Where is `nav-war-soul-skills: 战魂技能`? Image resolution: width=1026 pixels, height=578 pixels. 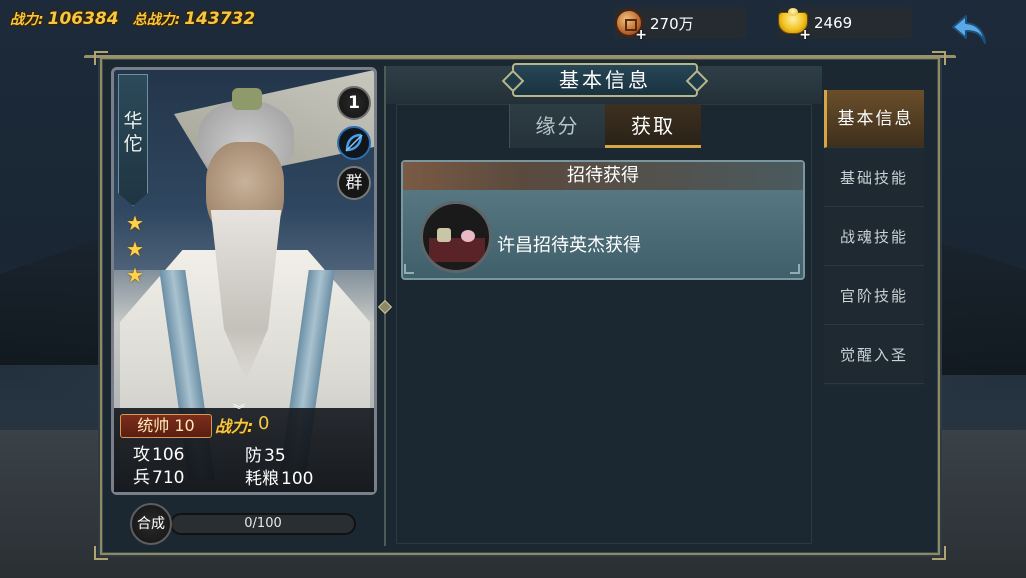 nav-war-soul-skills: 战魂技能 is located at coordinates (874, 237).